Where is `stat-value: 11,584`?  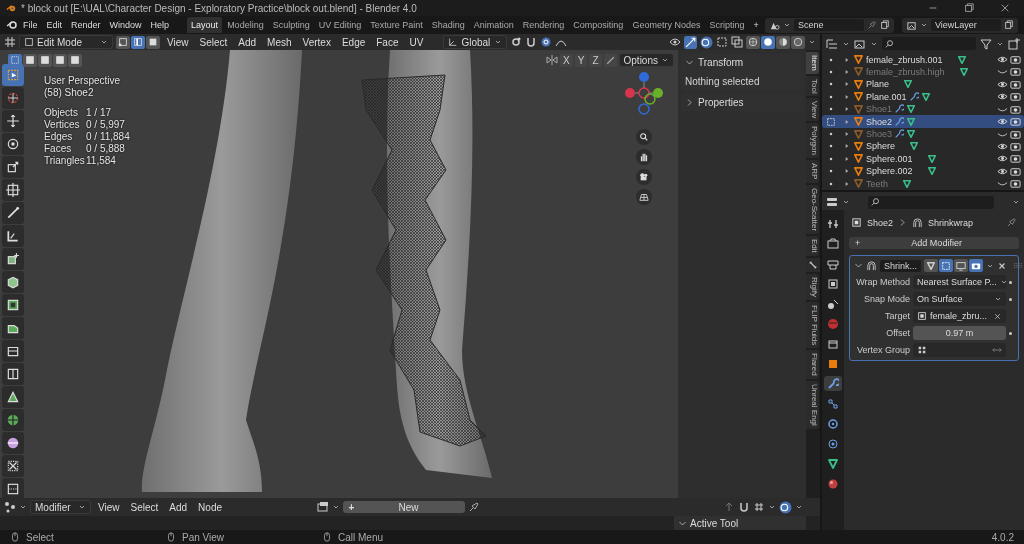
stat-value: 11,584 is located at coordinates (101, 161).